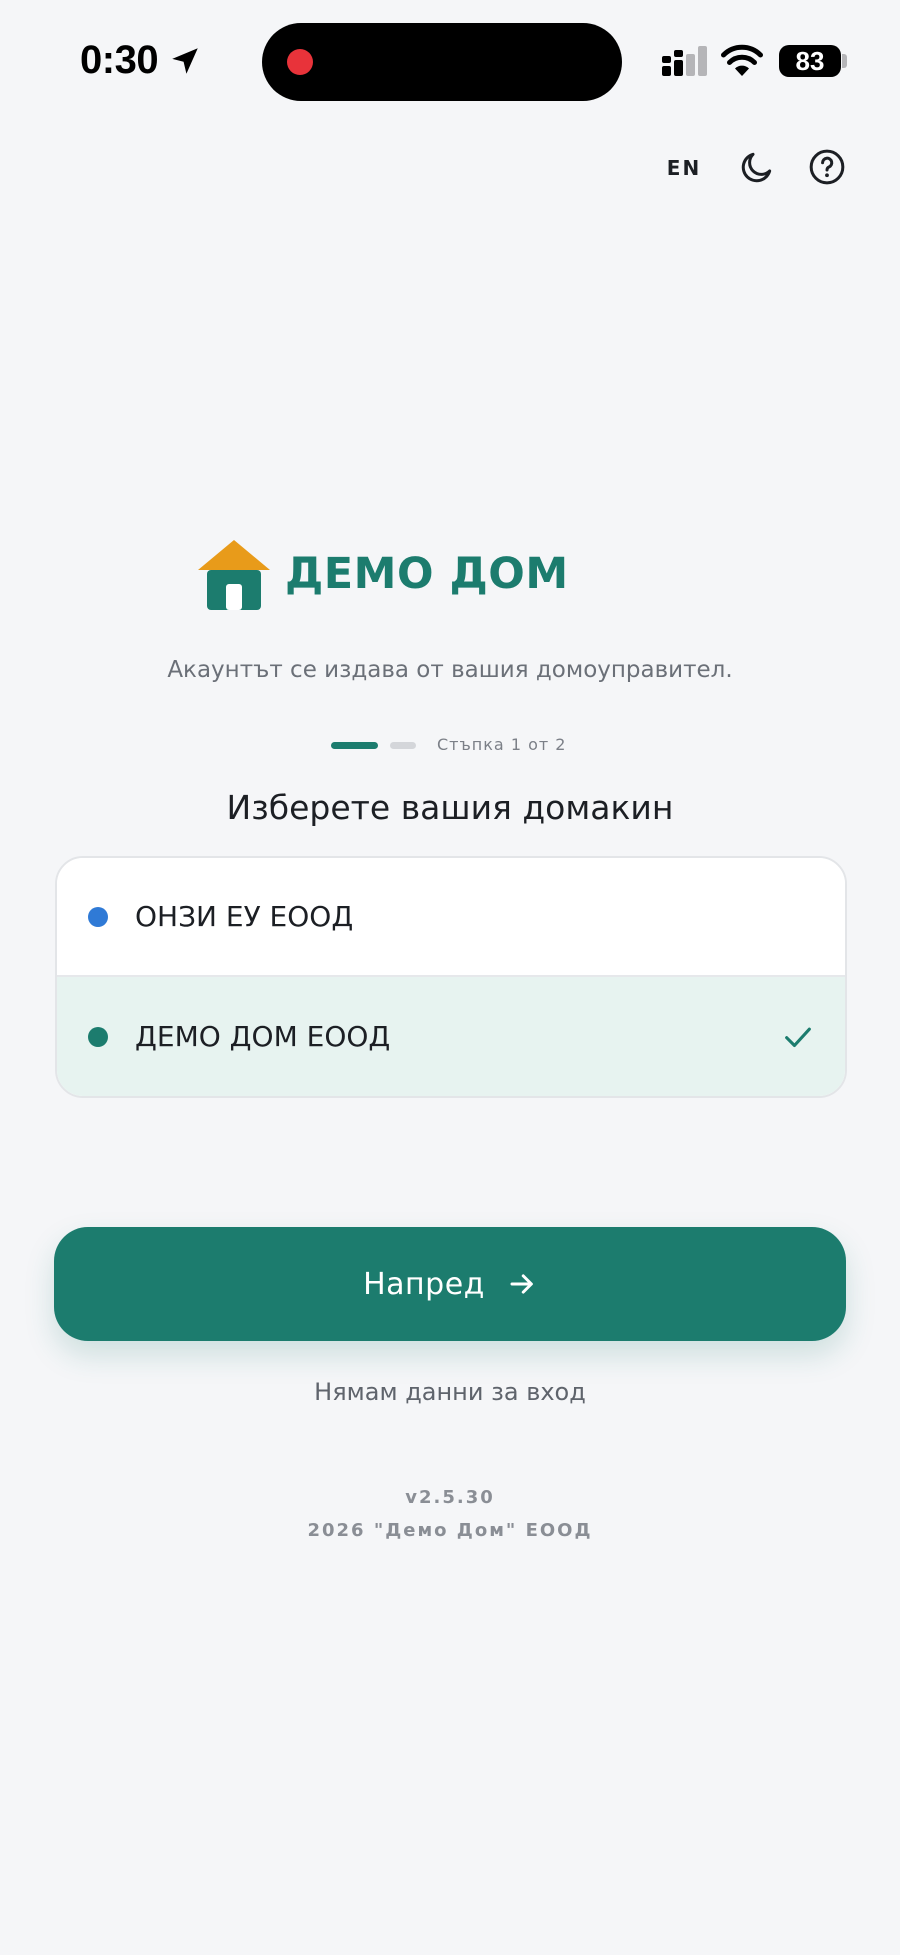  Describe the element at coordinates (450, 1392) in the screenshot. I see `no-login-link: Нямам данни за вход` at that location.